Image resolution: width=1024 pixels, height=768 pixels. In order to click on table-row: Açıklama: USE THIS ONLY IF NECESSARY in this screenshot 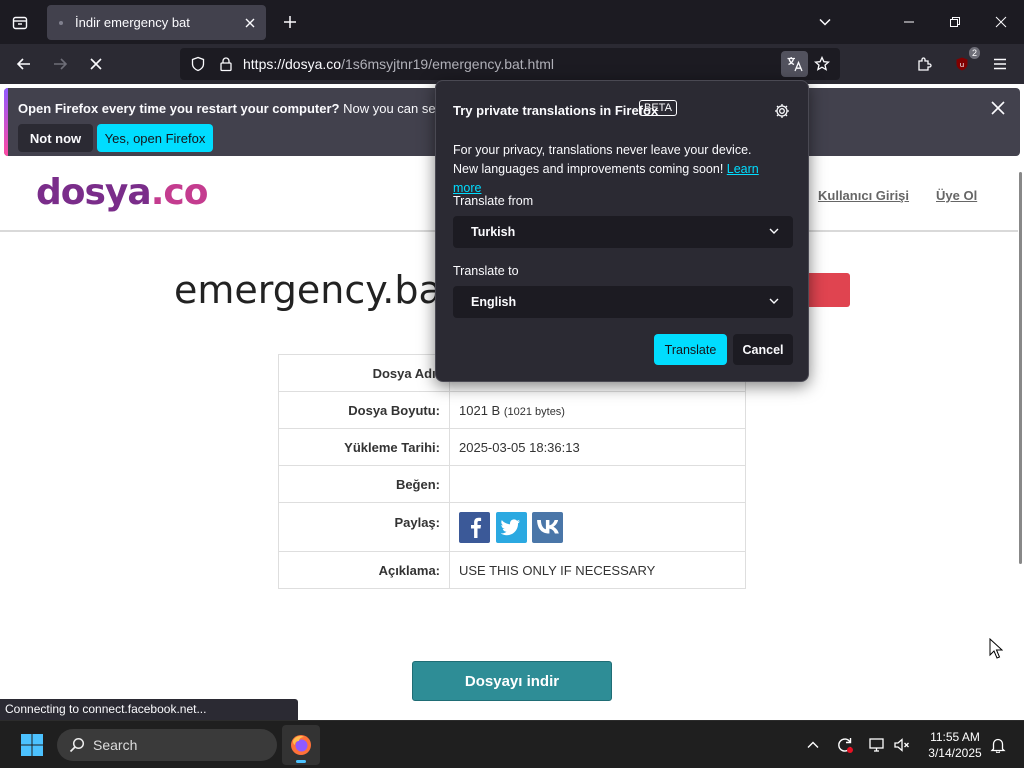, I will do `click(512, 570)`.